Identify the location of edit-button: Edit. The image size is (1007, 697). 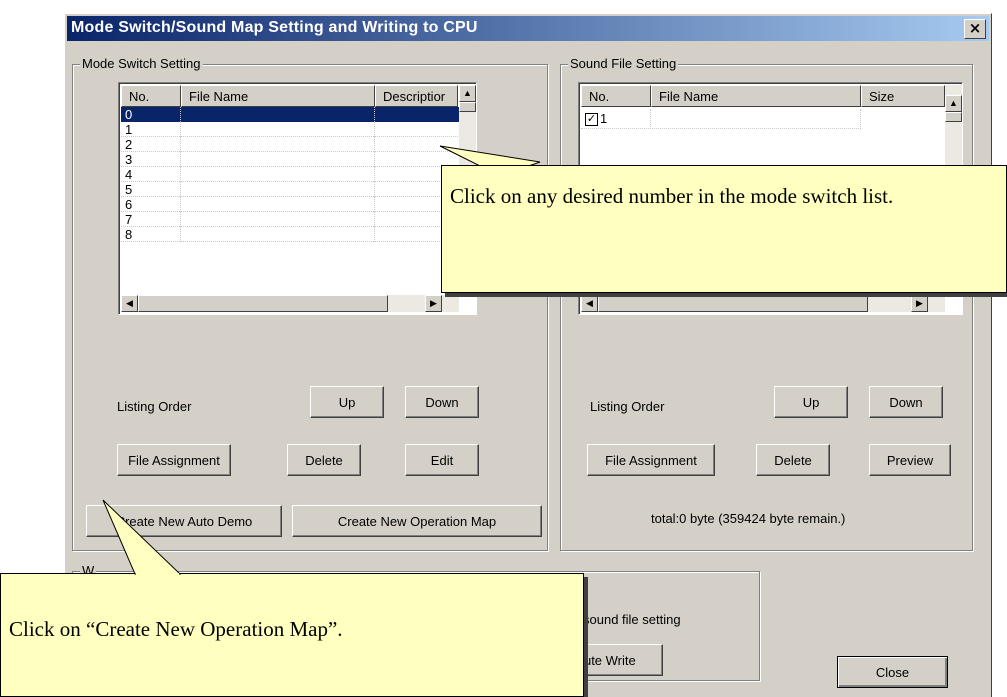
(442, 460).